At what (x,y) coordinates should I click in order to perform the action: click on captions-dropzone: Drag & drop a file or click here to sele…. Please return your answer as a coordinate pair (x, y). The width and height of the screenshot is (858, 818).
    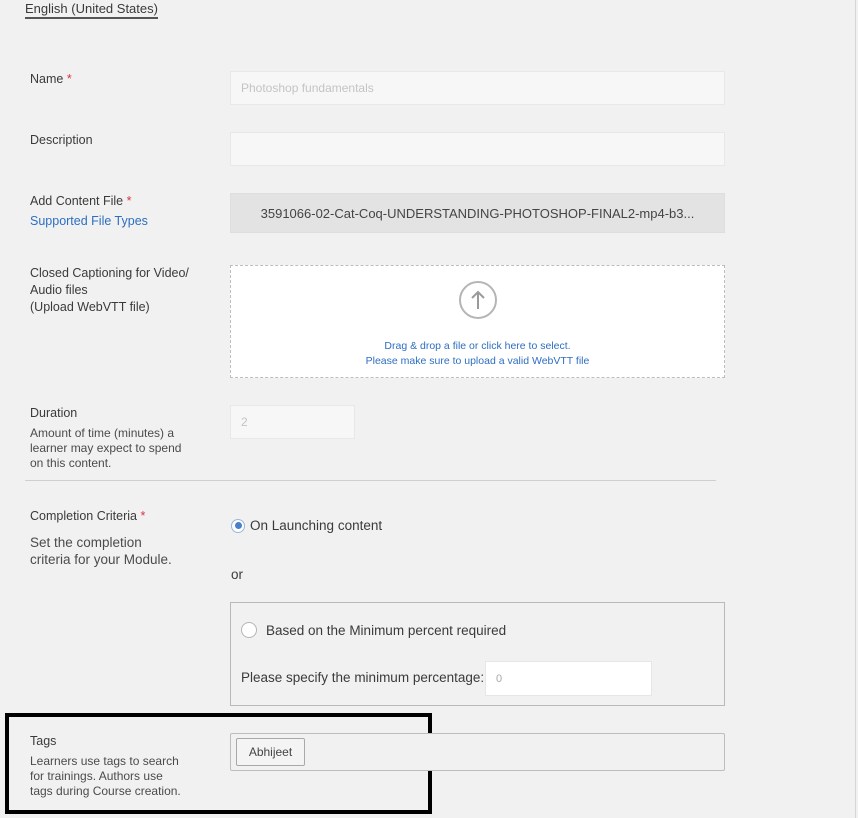
    Looking at the image, I should click on (477, 321).